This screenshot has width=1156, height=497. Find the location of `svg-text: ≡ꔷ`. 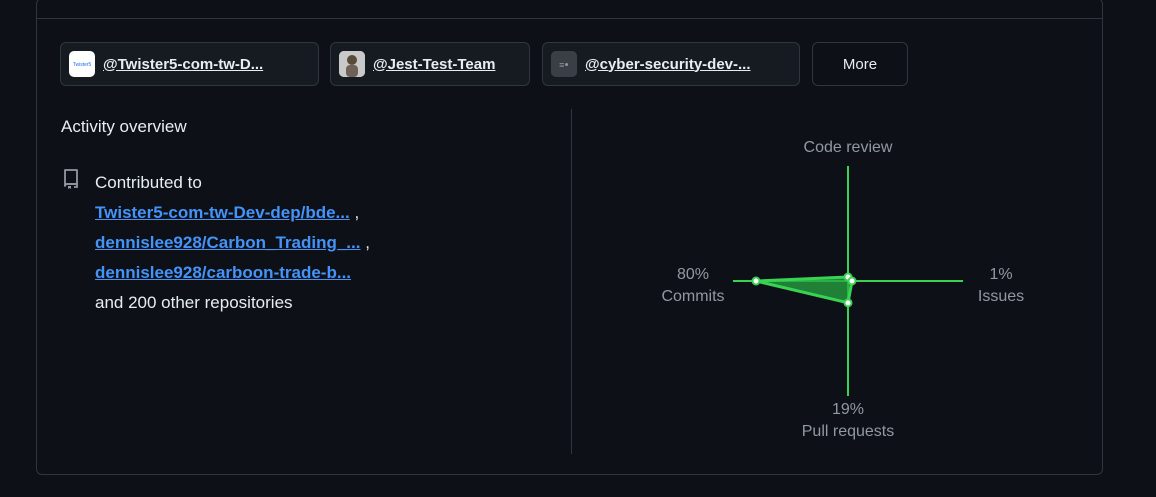

svg-text: ≡ꔷ is located at coordinates (564, 65).